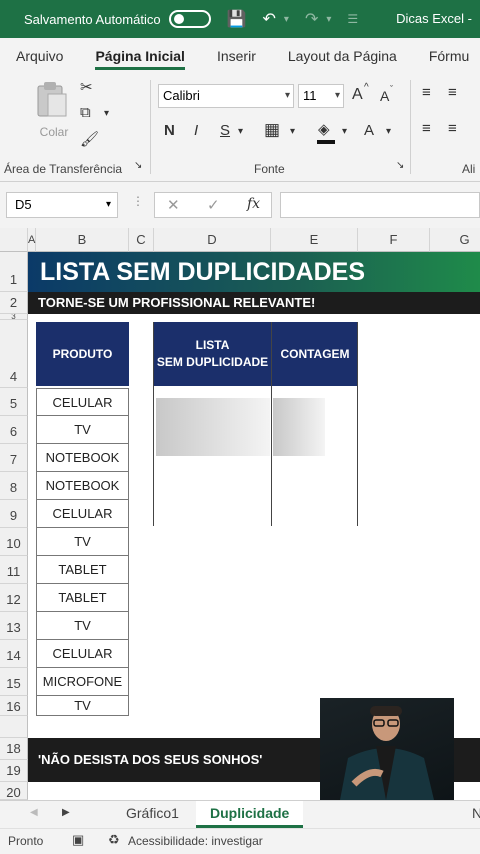 The height and width of the screenshot is (854, 480). Describe the element at coordinates (14, 749) in the screenshot. I see `row-header: 18` at that location.